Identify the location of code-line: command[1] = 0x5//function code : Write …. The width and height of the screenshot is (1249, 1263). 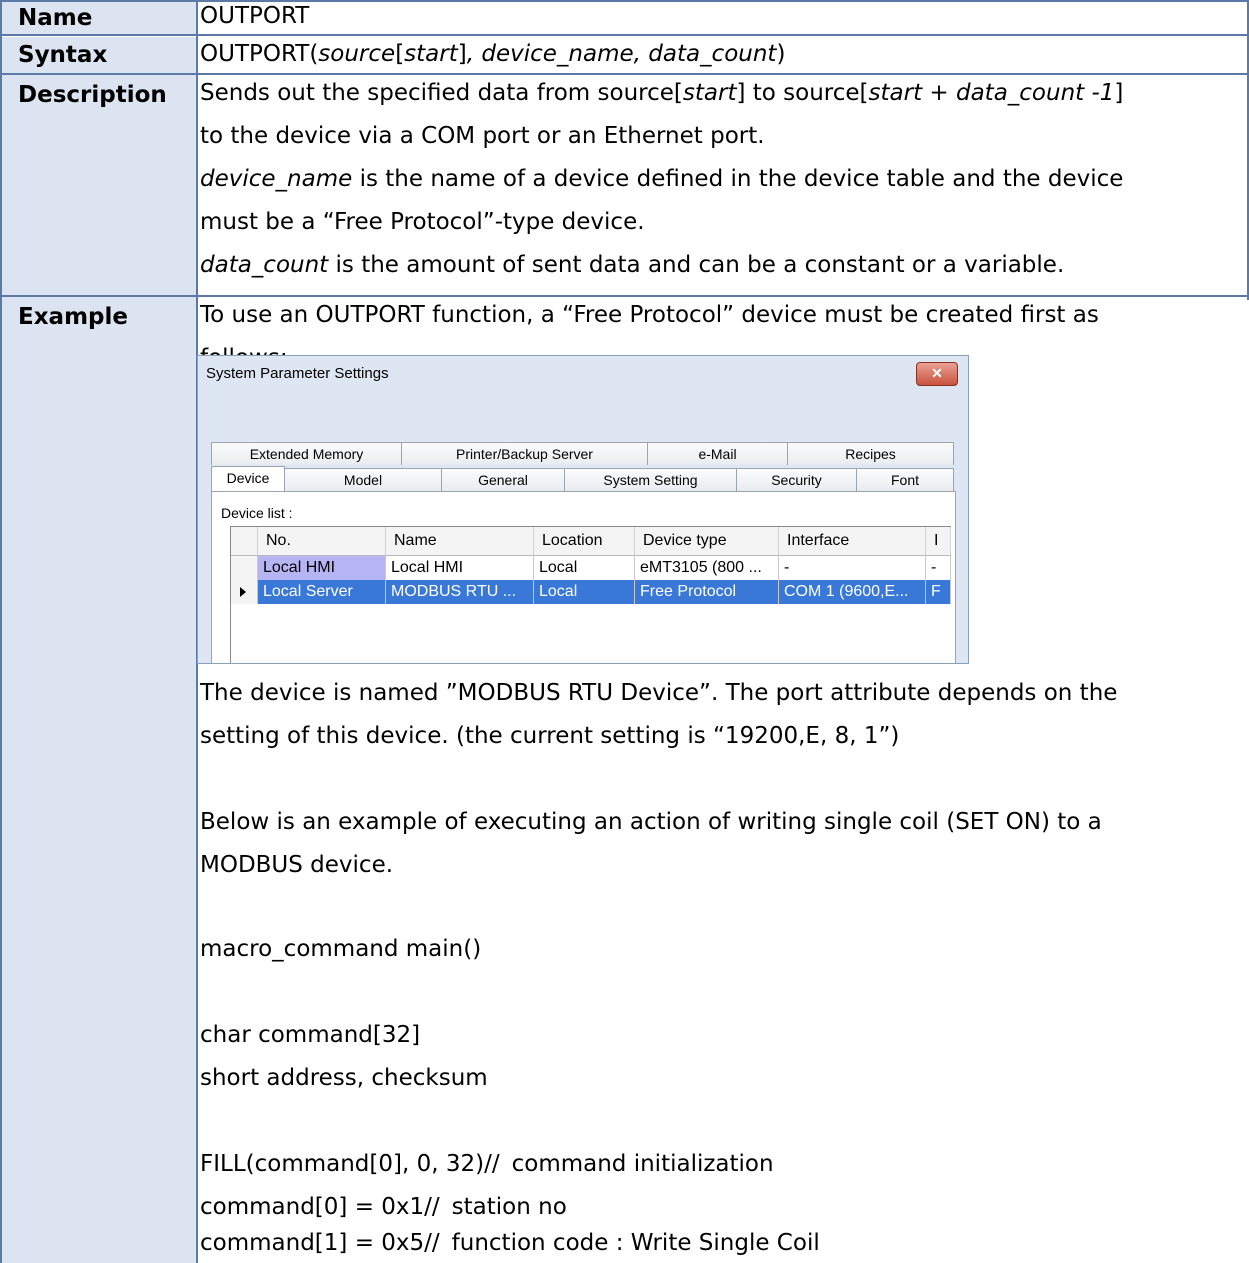
(510, 1243).